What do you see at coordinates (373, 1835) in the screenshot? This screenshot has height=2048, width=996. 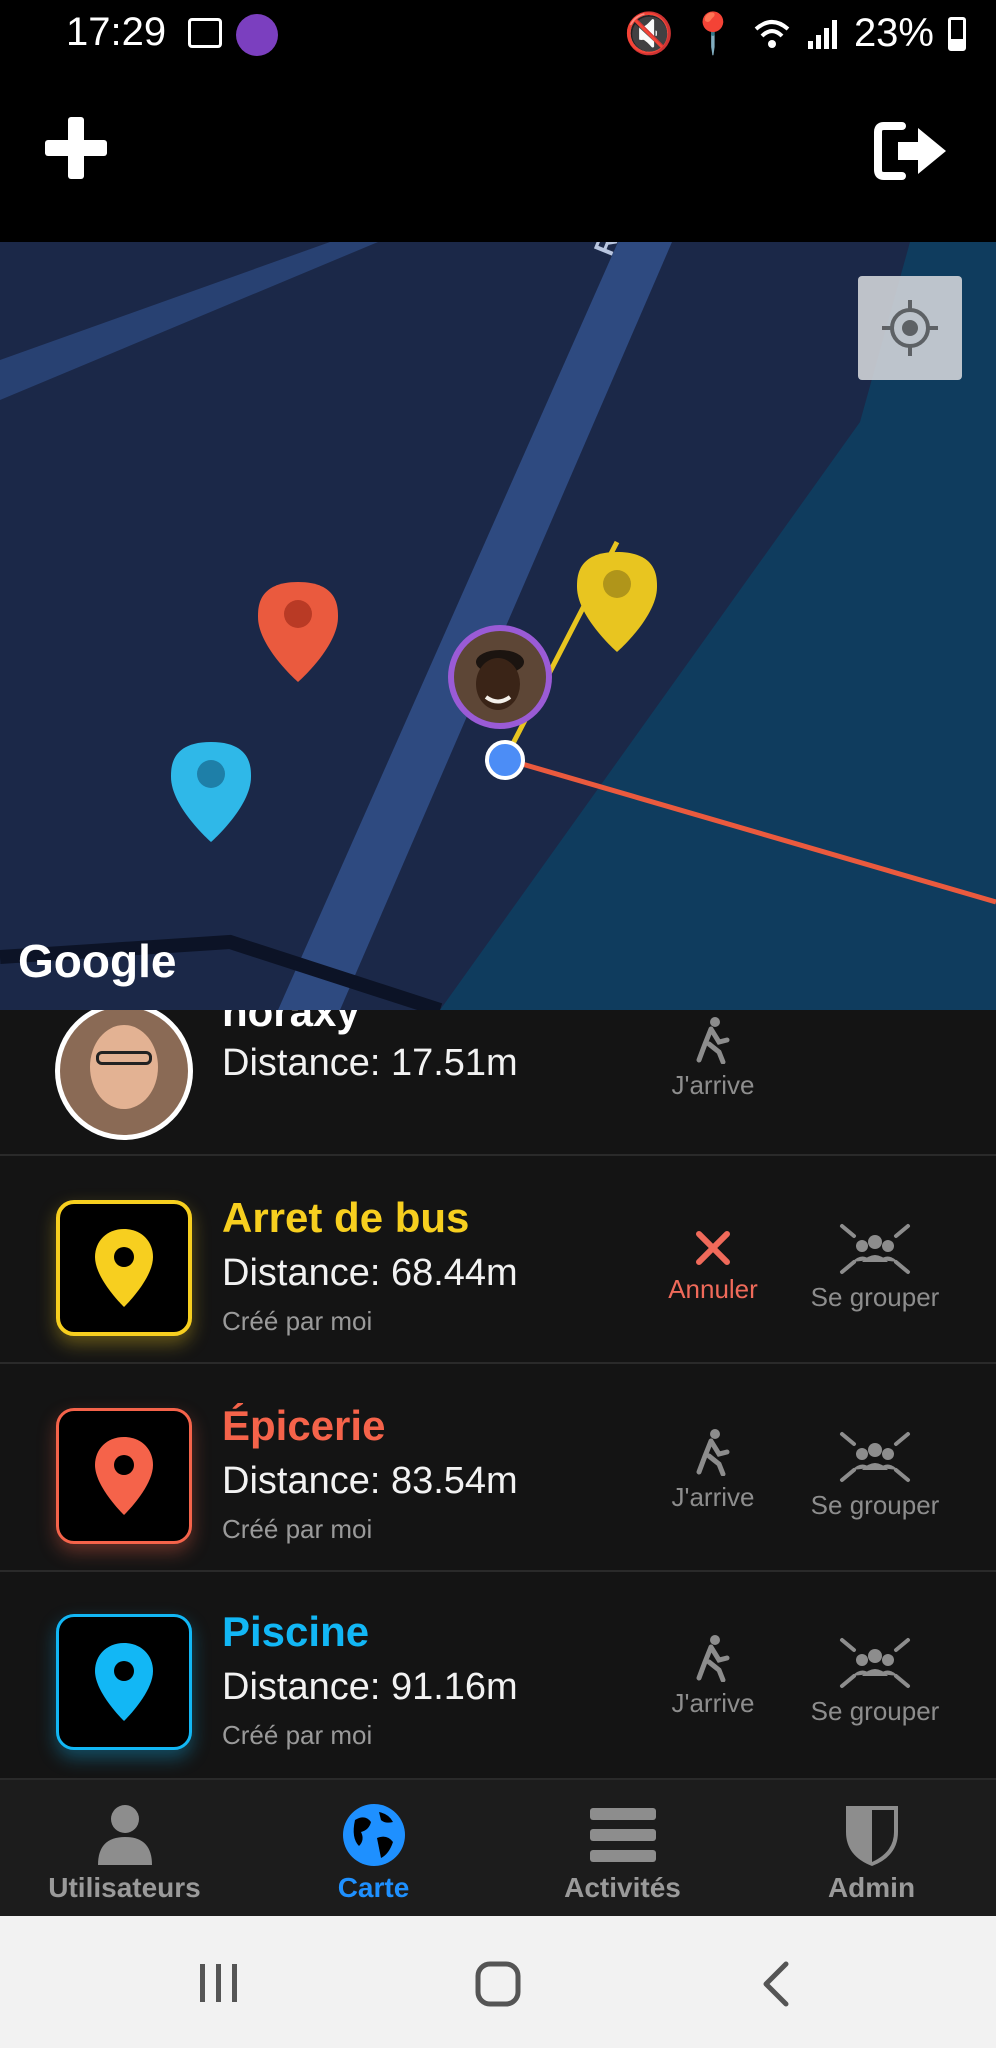 I see `globe-icon` at bounding box center [373, 1835].